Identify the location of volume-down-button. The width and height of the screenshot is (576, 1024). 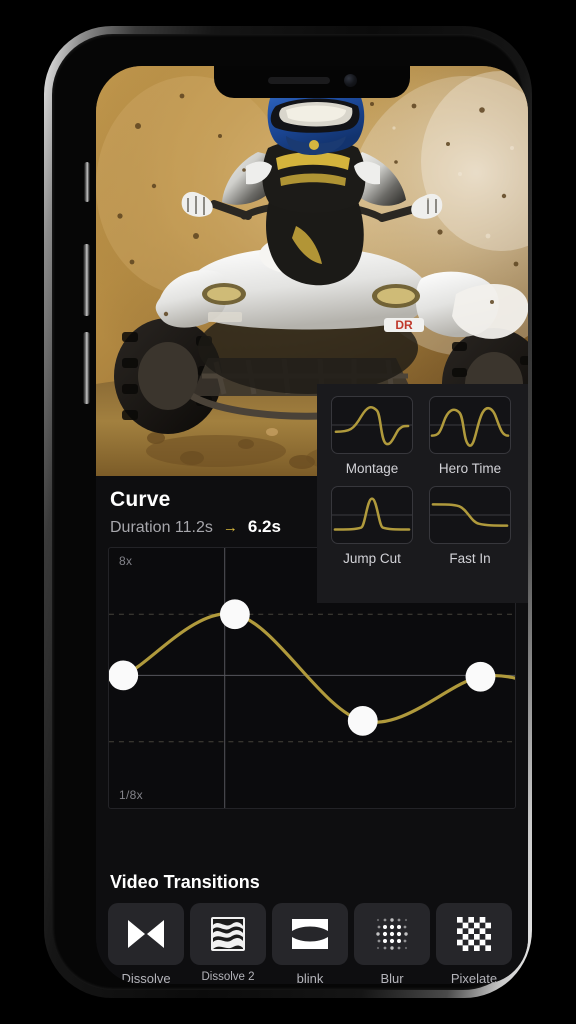
(86, 368).